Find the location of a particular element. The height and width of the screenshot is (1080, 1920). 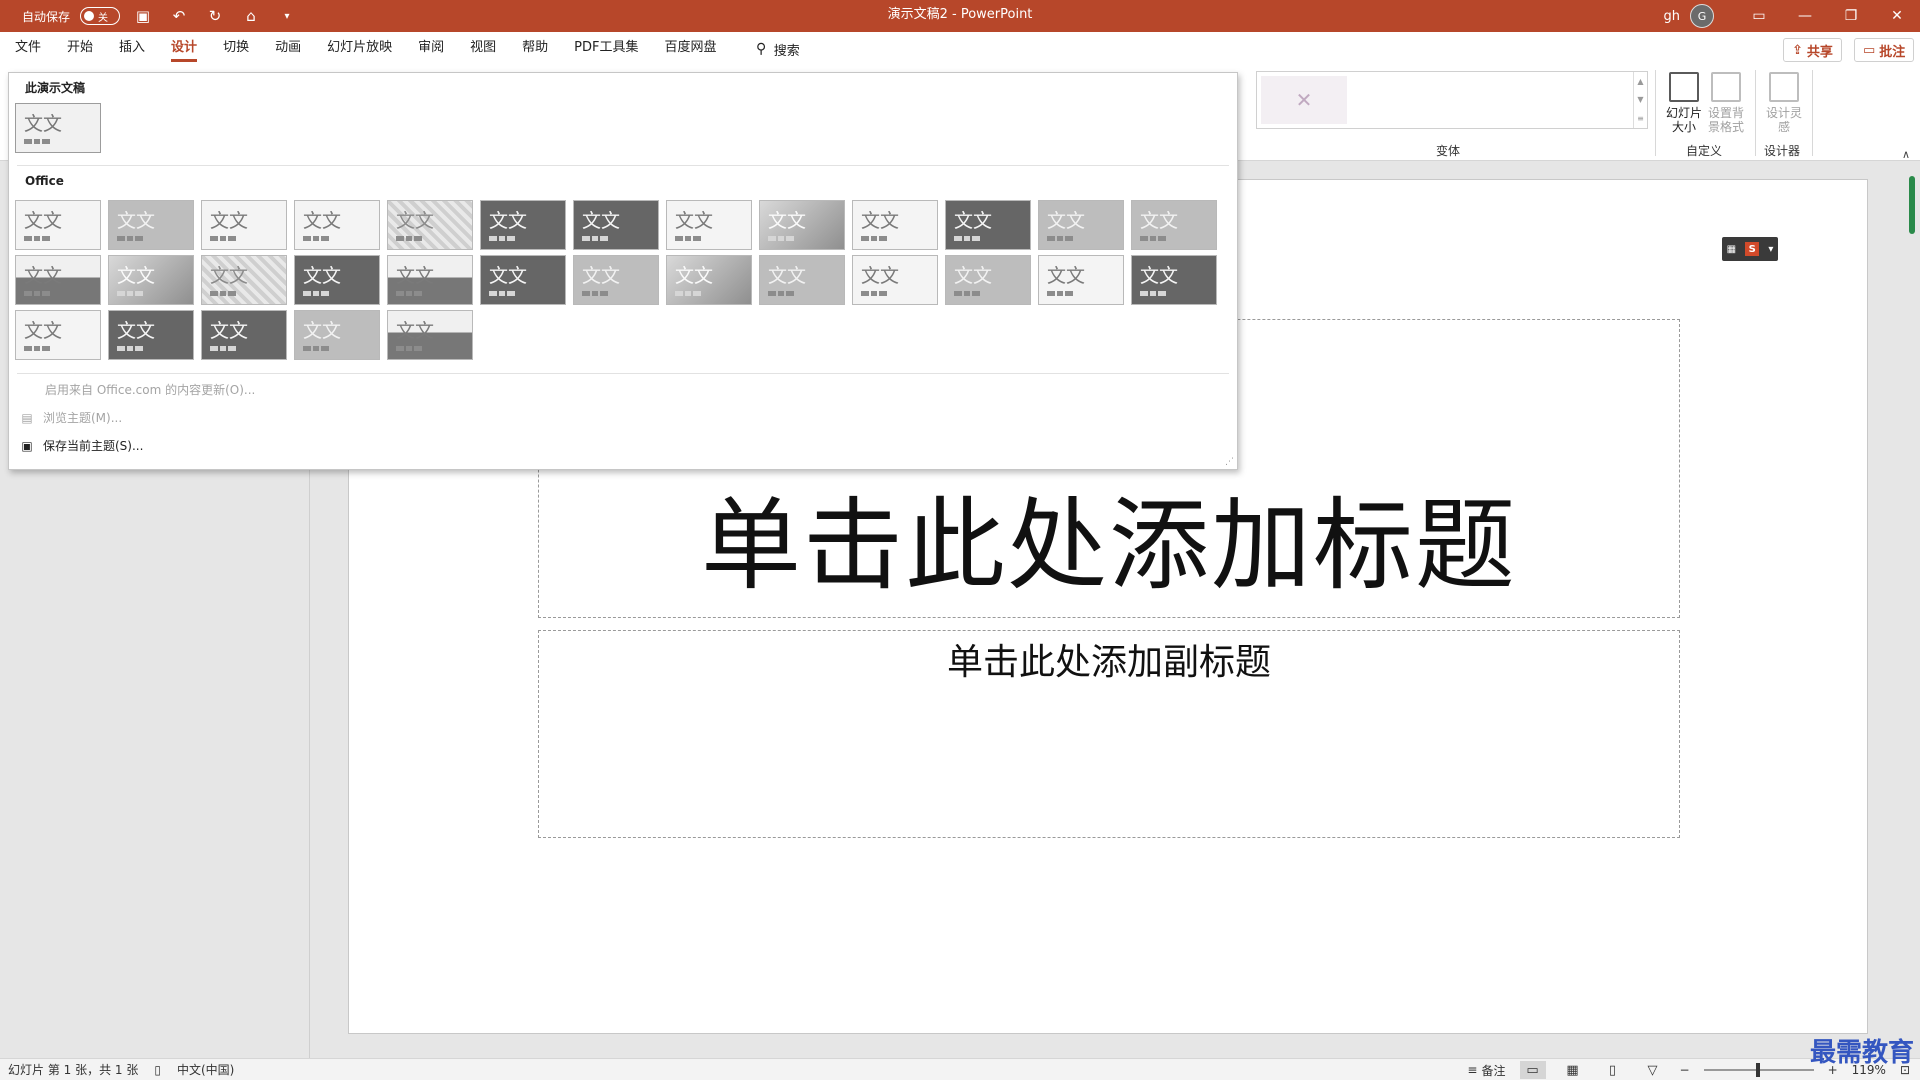

collapse-ribbon-icon: ∧ is located at coordinates (1906, 154).